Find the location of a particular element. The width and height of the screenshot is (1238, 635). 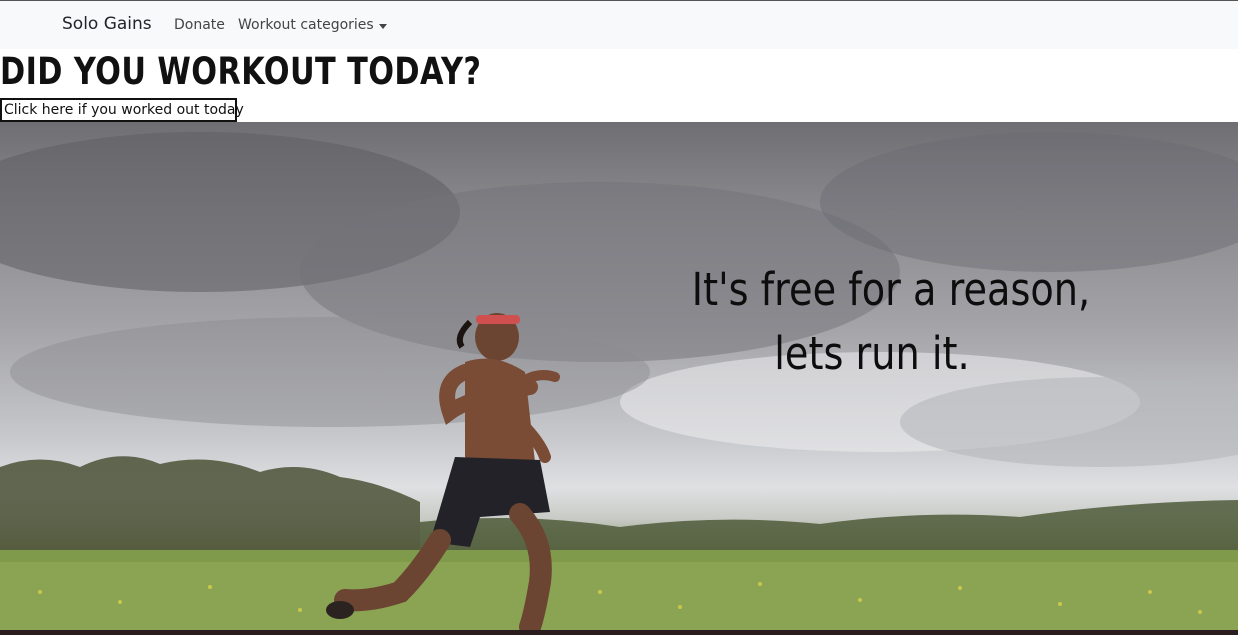

bottom-edge-bar is located at coordinates (619, 632).